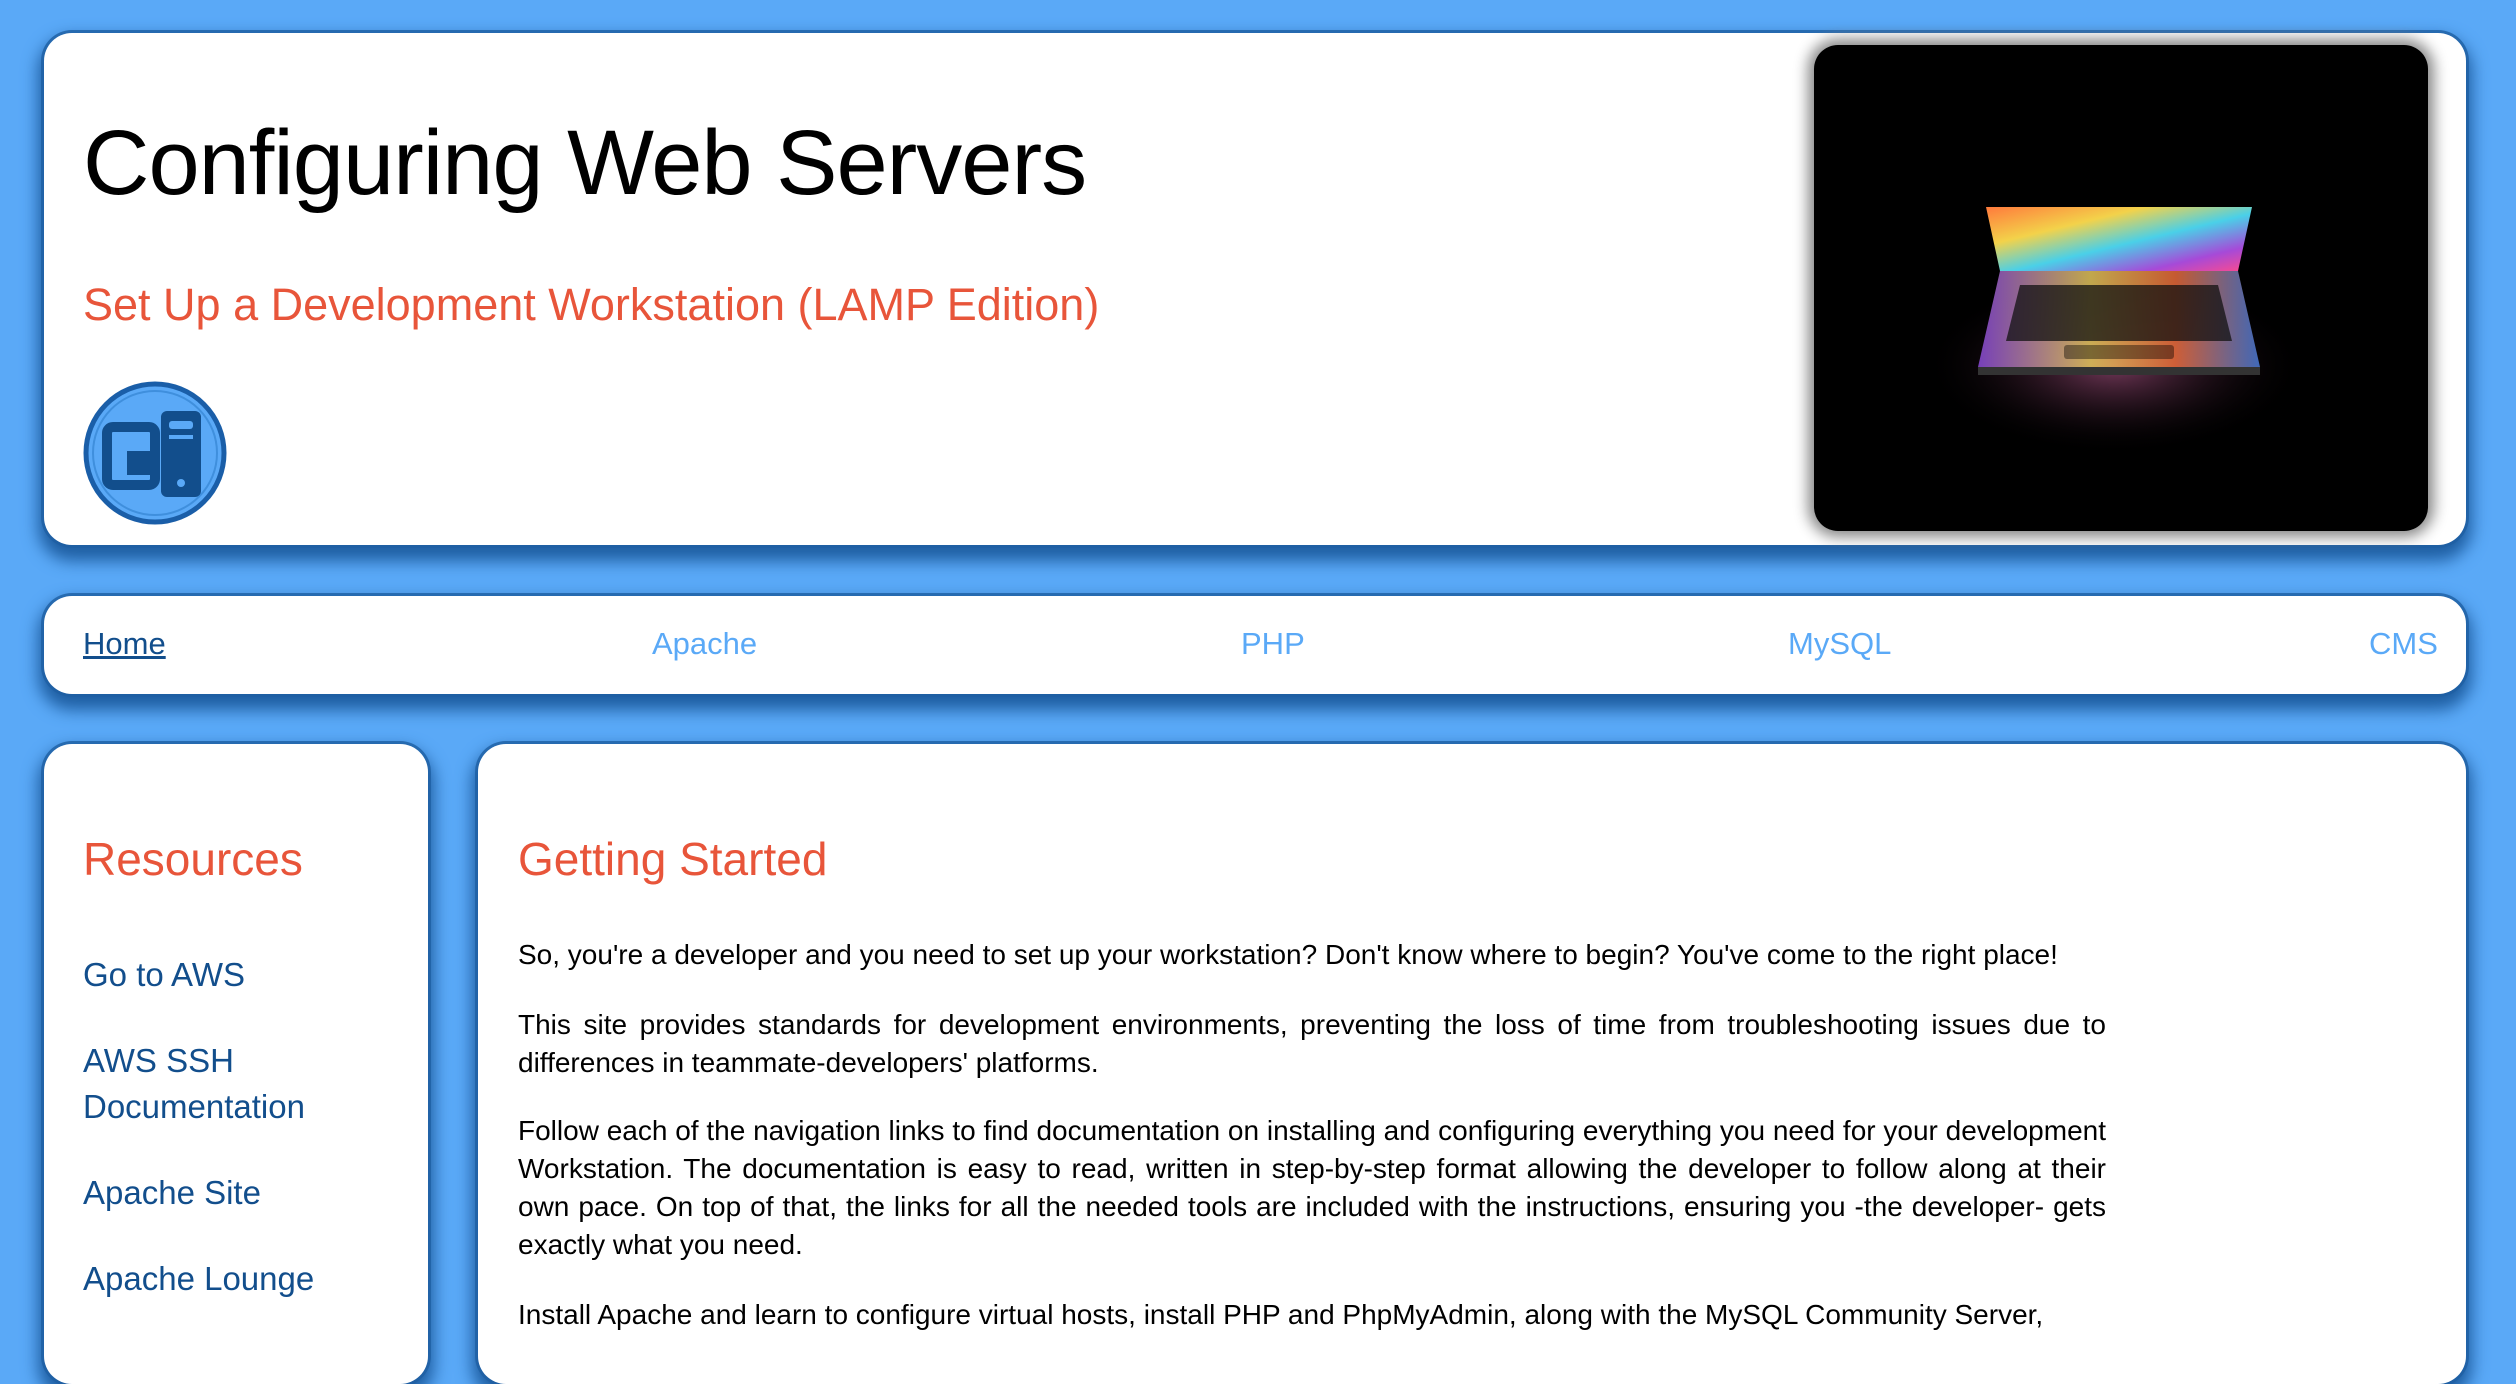  I want to click on sidebar-link-aws: Go to AWS, so click(233, 975).